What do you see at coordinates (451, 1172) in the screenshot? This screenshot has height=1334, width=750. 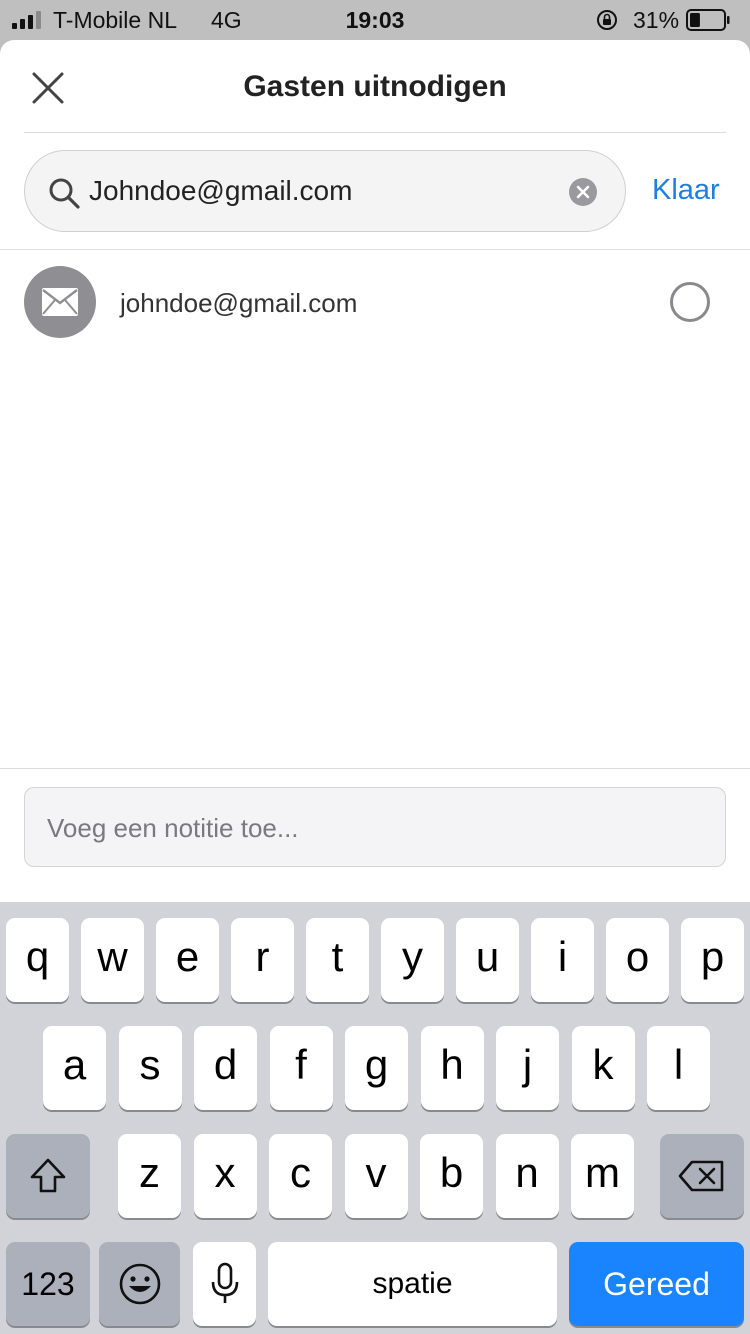 I see `key-label: b` at bounding box center [451, 1172].